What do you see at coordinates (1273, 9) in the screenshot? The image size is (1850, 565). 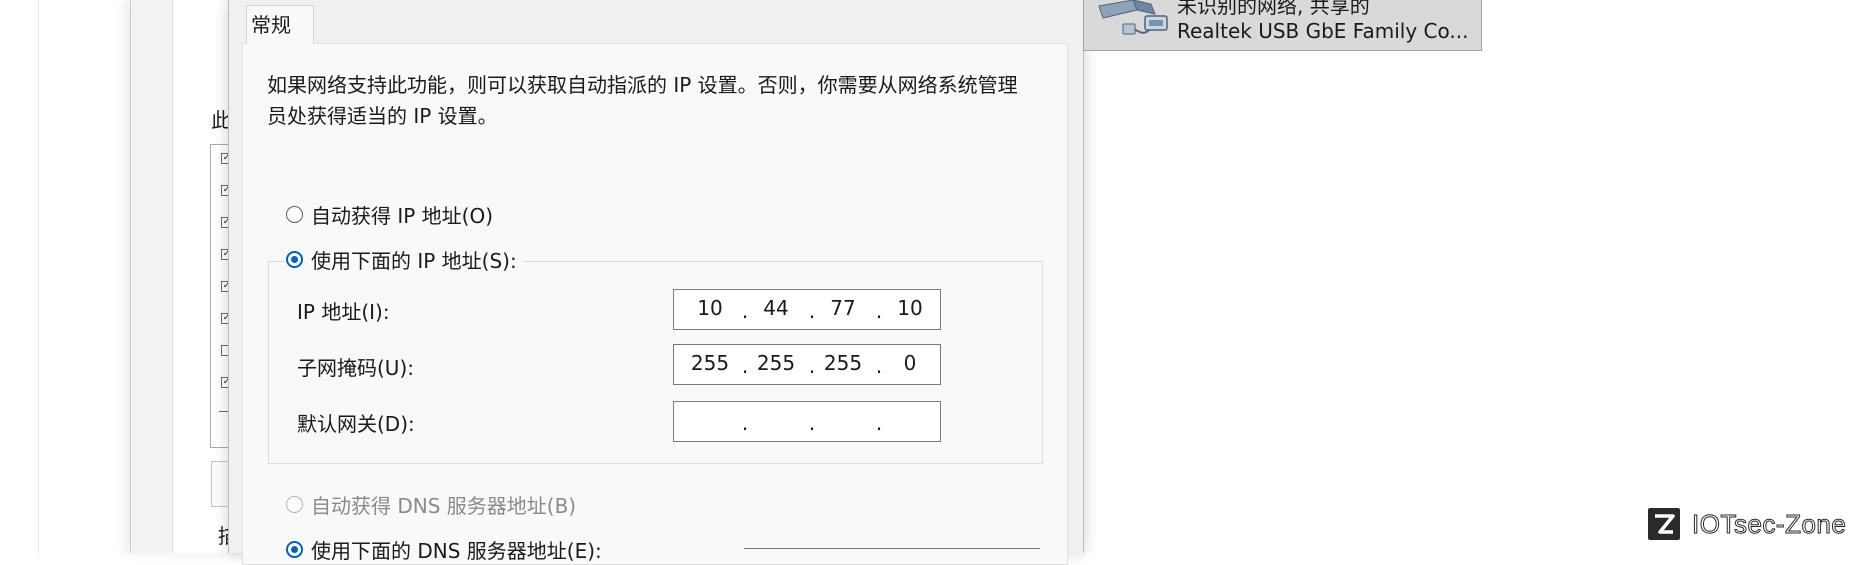 I see `adapter-status: 未识别的网络, 共享的` at bounding box center [1273, 9].